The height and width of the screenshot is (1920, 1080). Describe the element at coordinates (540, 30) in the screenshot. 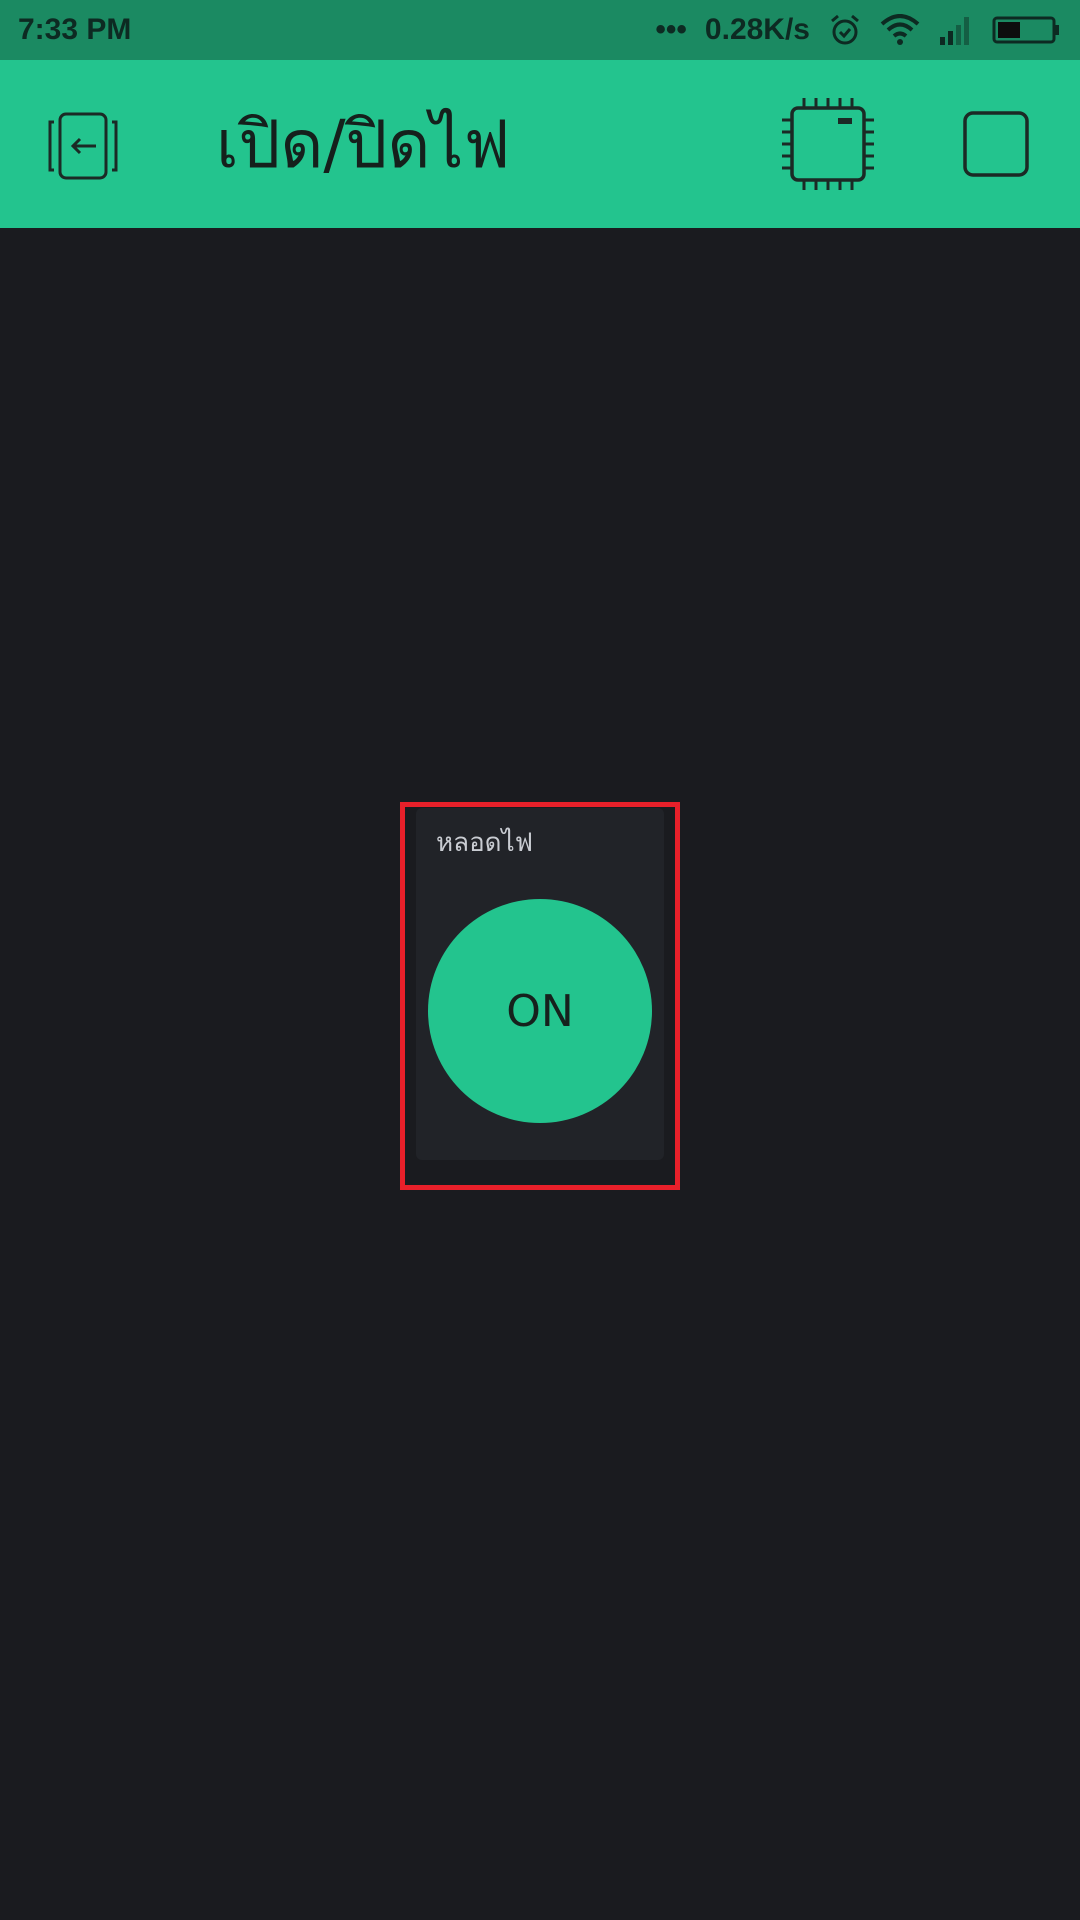

I see `status-bar: 7:33 PM ••• 0.28K/s` at that location.